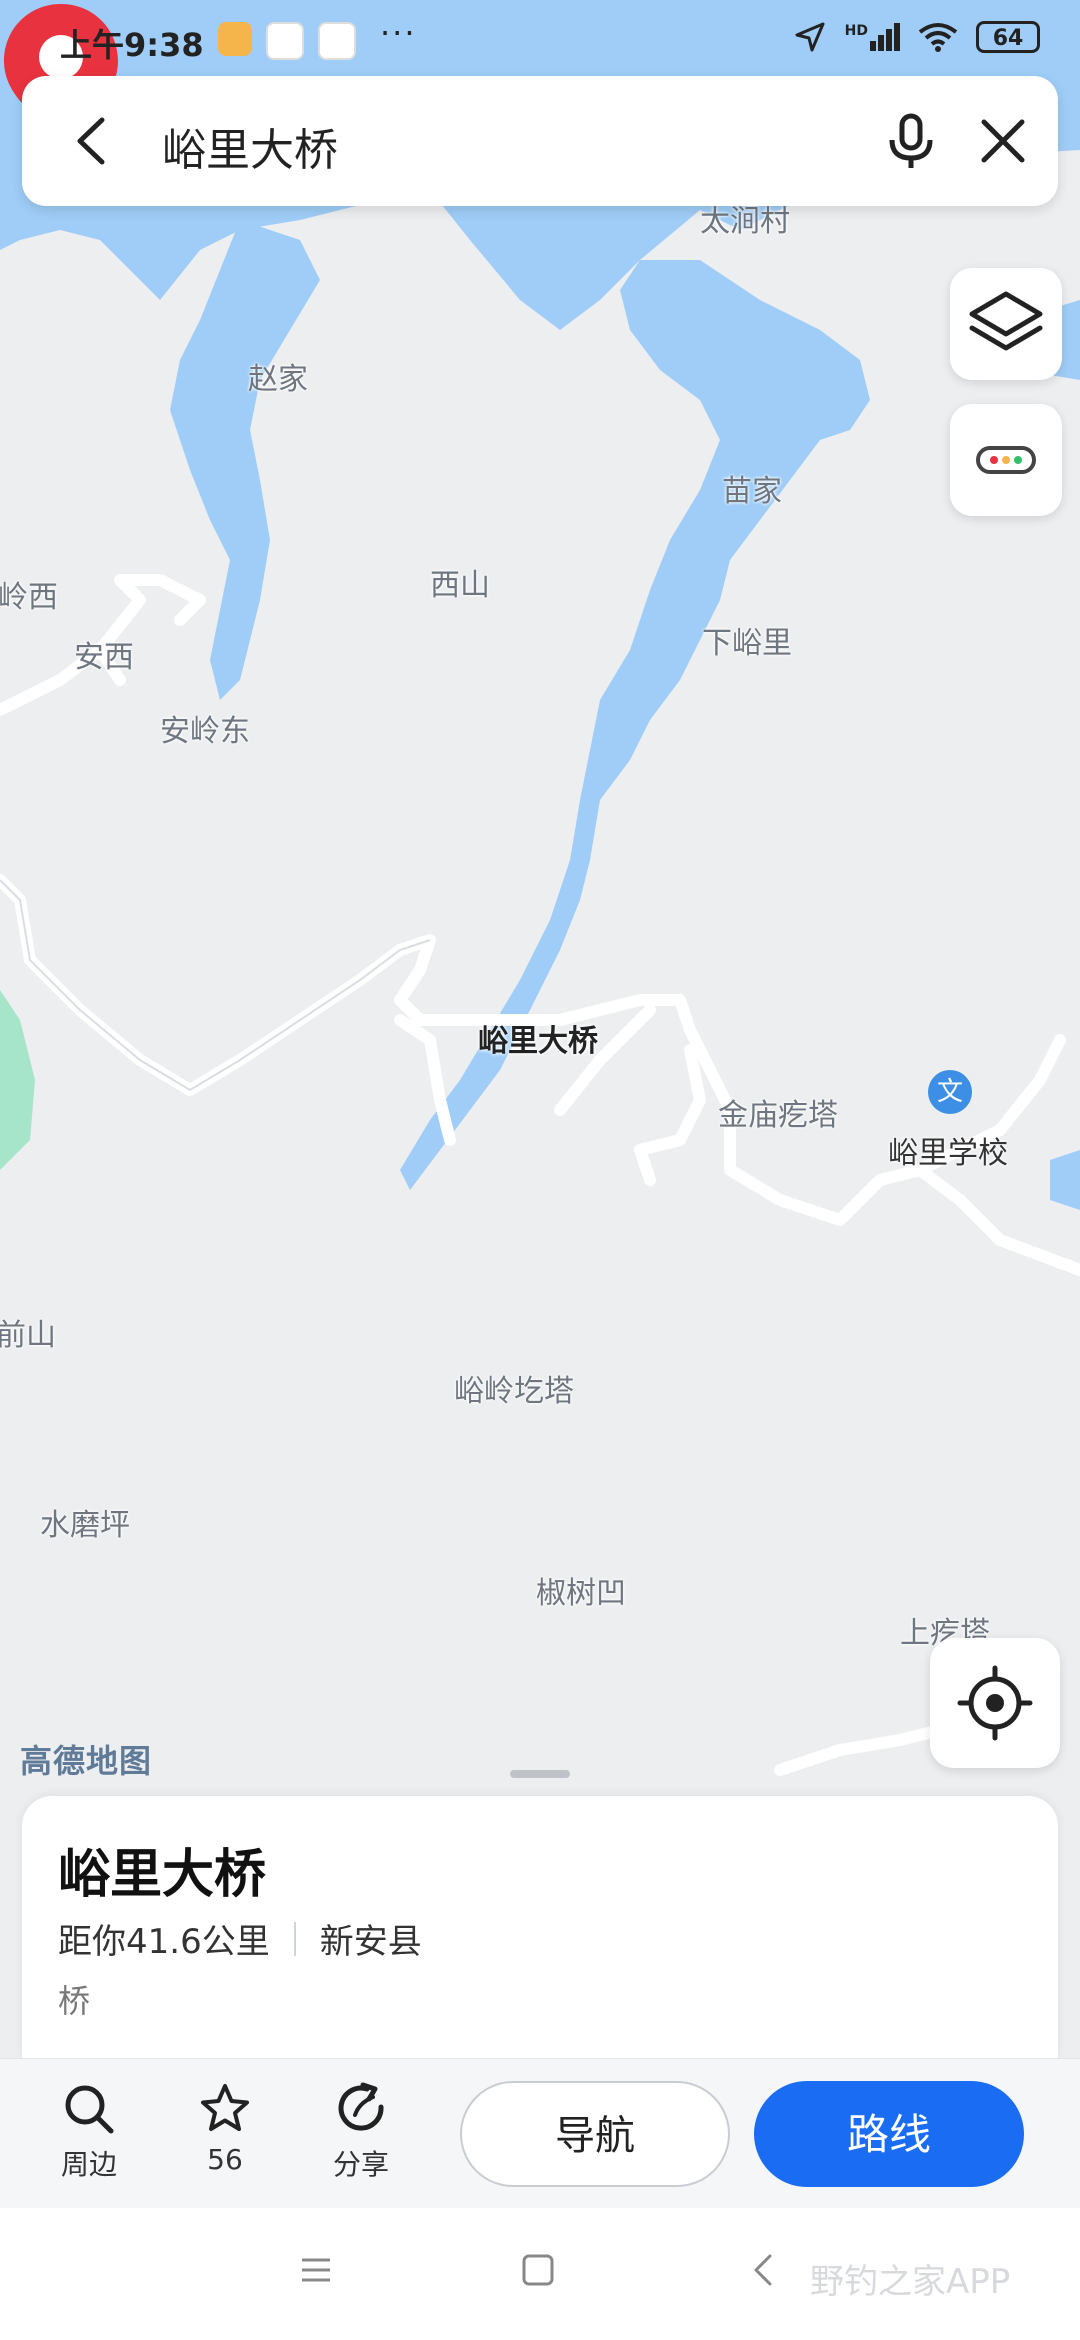 This screenshot has height=2340, width=1080. What do you see at coordinates (104, 657) in the screenshot?
I see `place-label: 安西` at bounding box center [104, 657].